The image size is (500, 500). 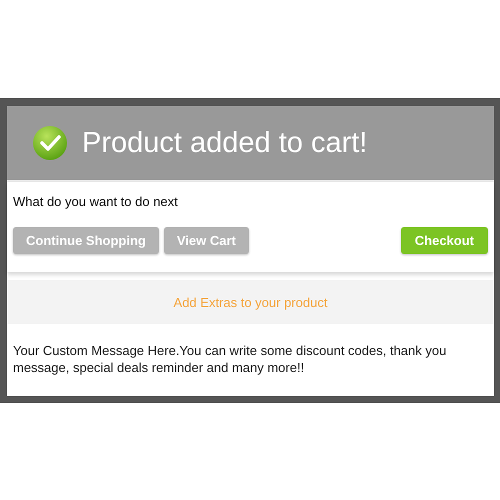 I want to click on extras-link: Add Extras to your product, so click(x=251, y=302).